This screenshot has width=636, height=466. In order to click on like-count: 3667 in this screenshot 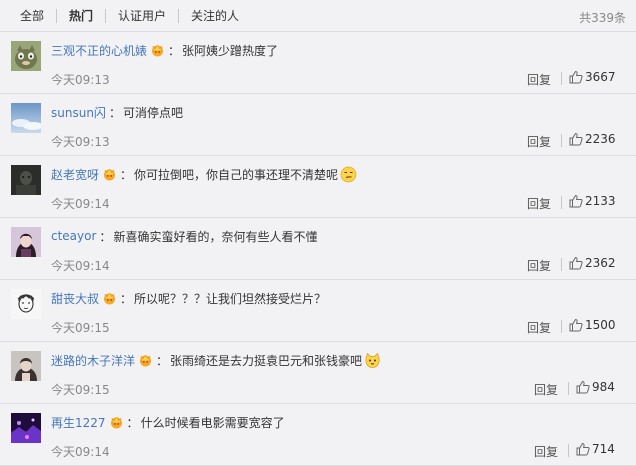, I will do `click(600, 77)`.